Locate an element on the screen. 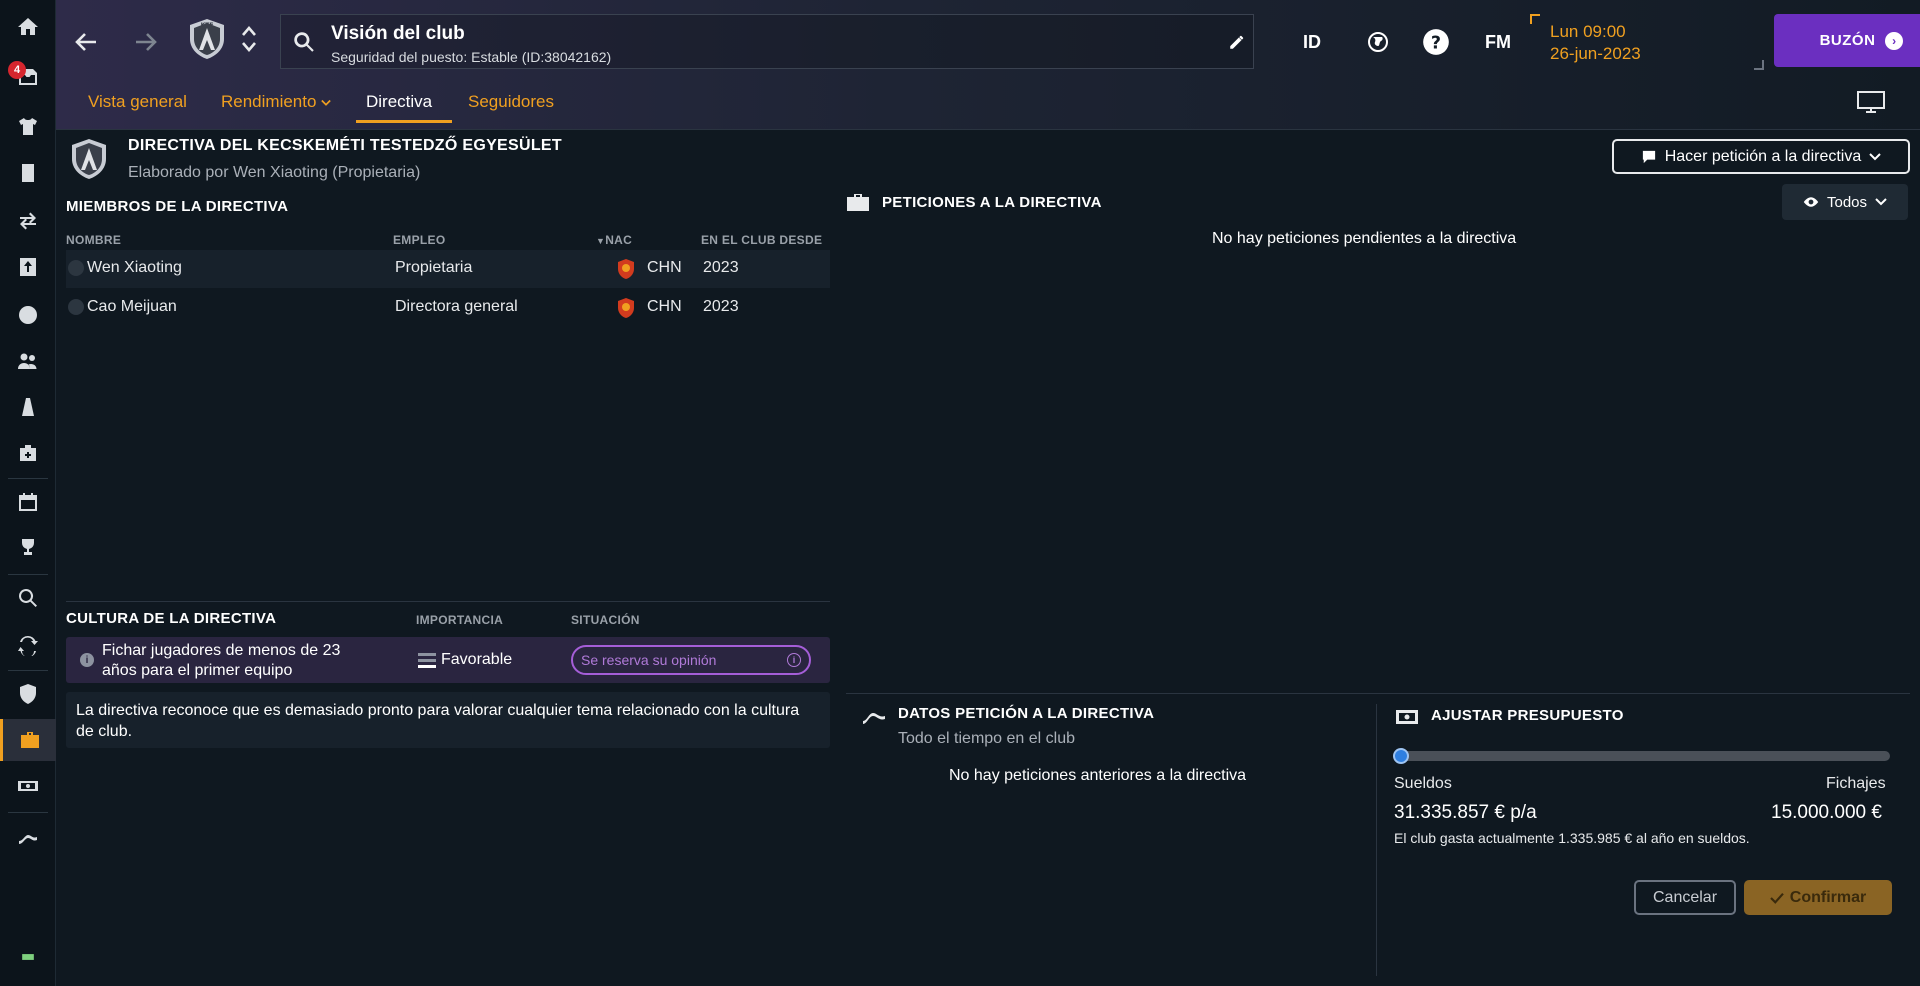  make-request-button: Hacer petición a la directiva is located at coordinates (1761, 156).